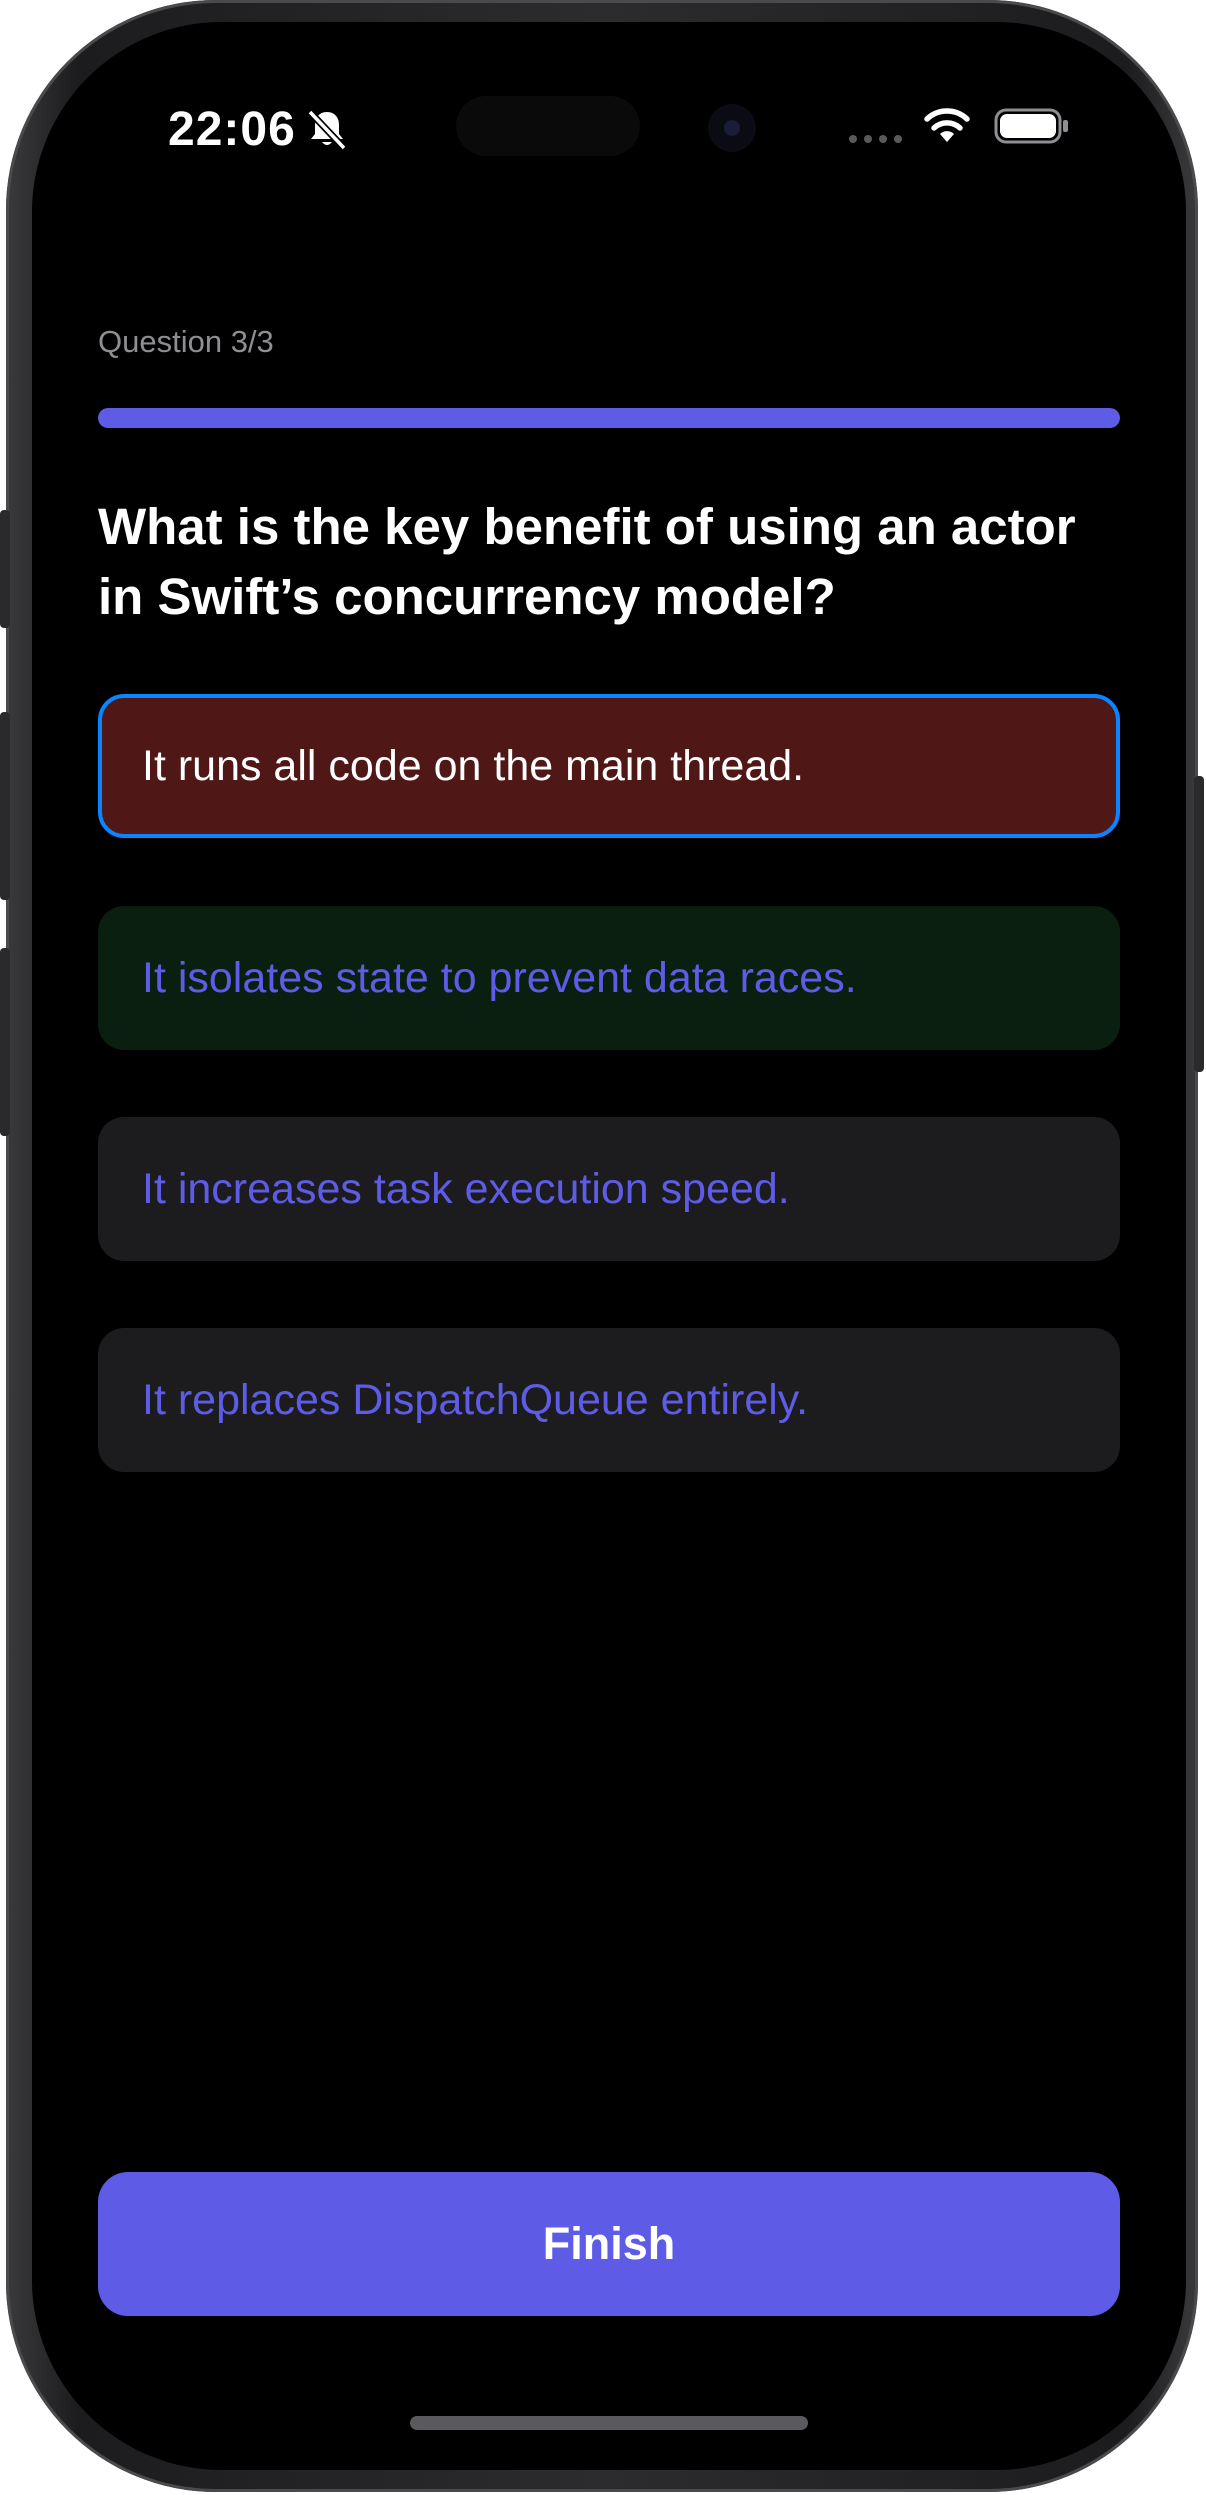 The image size is (1206, 2495). I want to click on progress-bar, so click(609, 418).